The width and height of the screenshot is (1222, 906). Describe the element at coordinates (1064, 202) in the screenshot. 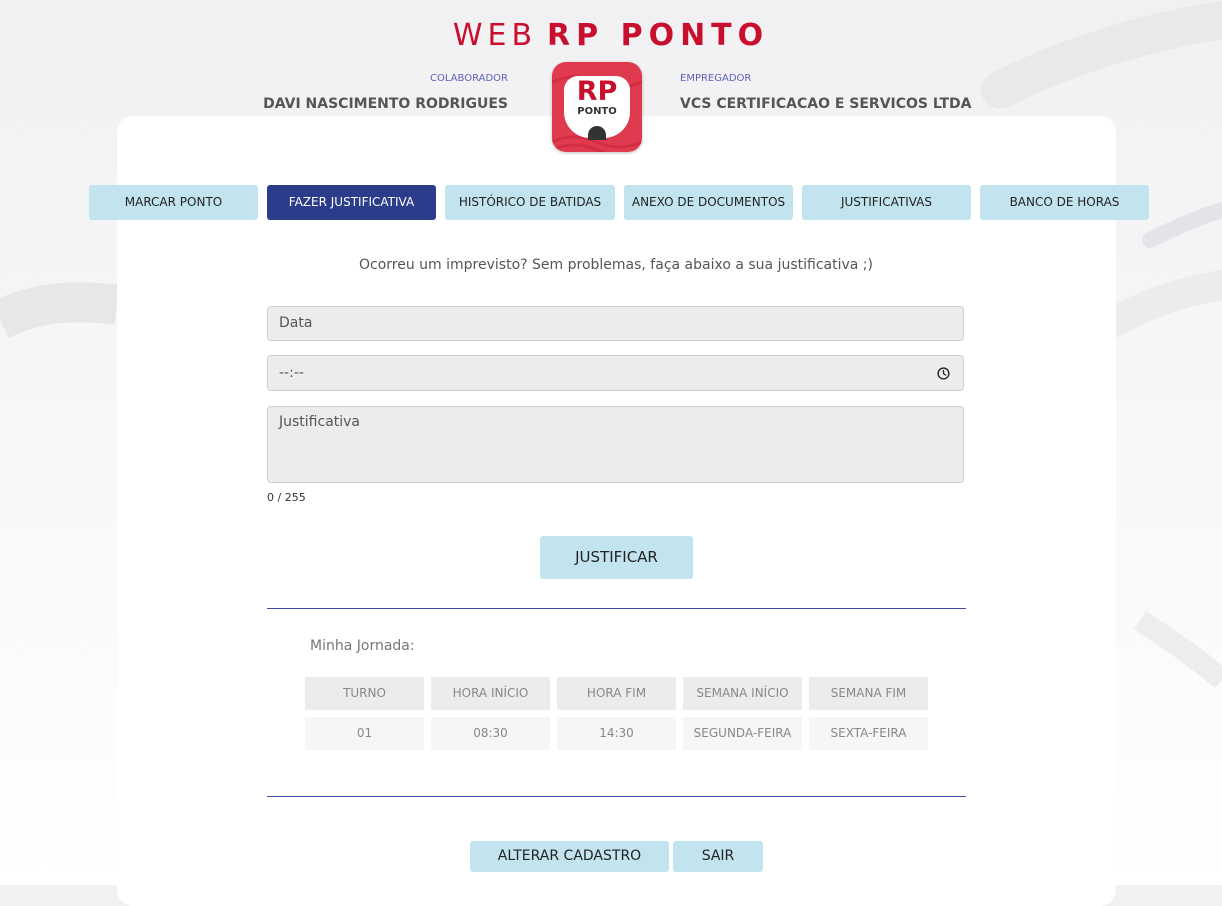

I see `tab-banco-de-horas: BANCO DE HORAS` at that location.